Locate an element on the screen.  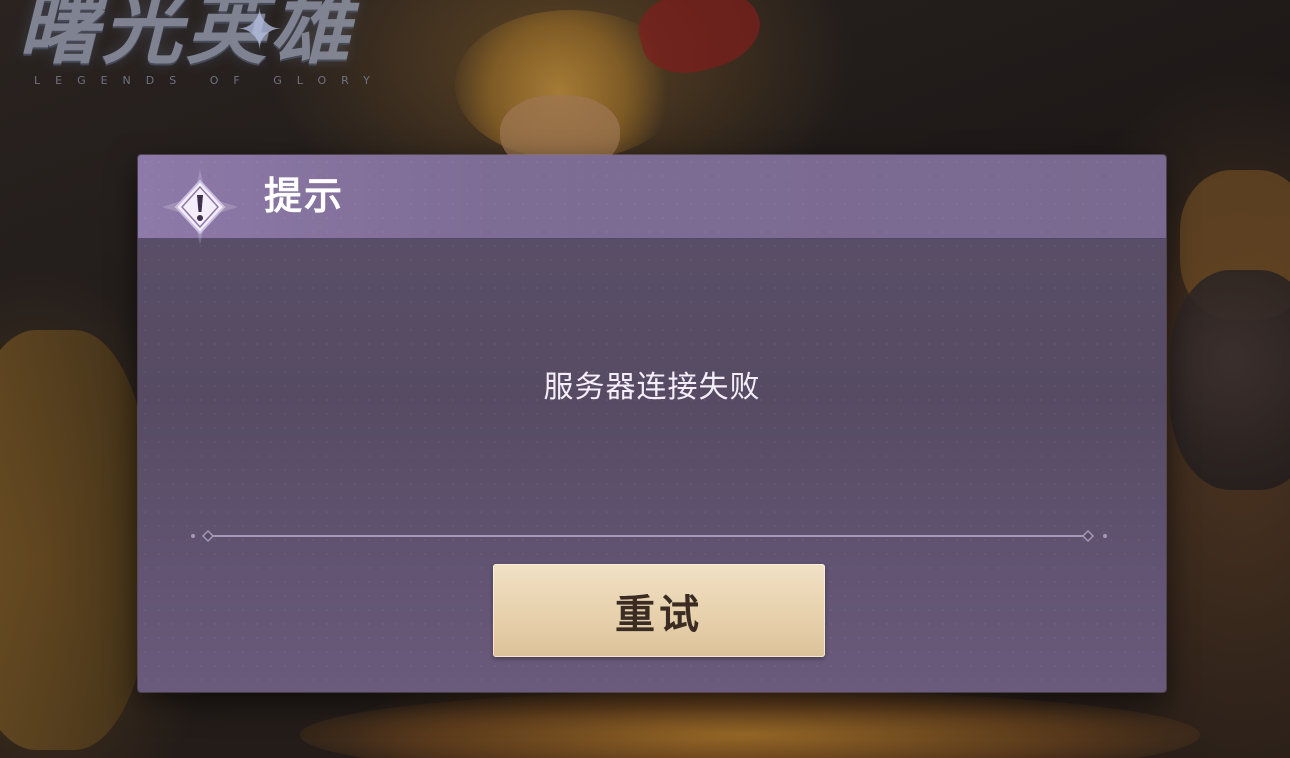
hero-gauntlet-artwork is located at coordinates (1230, 380).